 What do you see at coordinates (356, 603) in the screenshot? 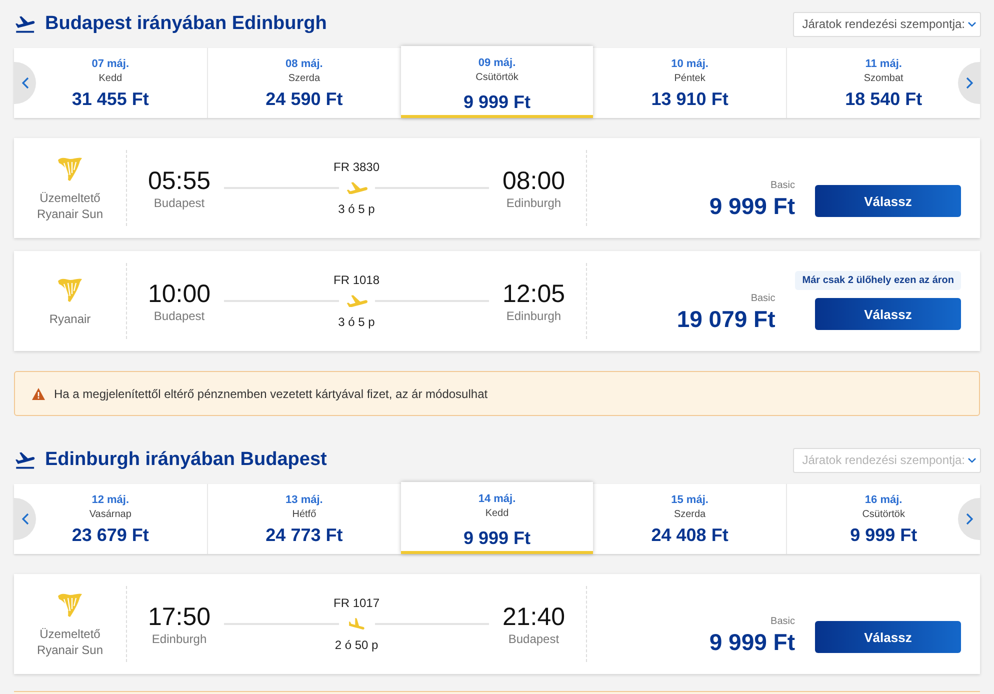
I see `flight-number: FR 1017` at bounding box center [356, 603].